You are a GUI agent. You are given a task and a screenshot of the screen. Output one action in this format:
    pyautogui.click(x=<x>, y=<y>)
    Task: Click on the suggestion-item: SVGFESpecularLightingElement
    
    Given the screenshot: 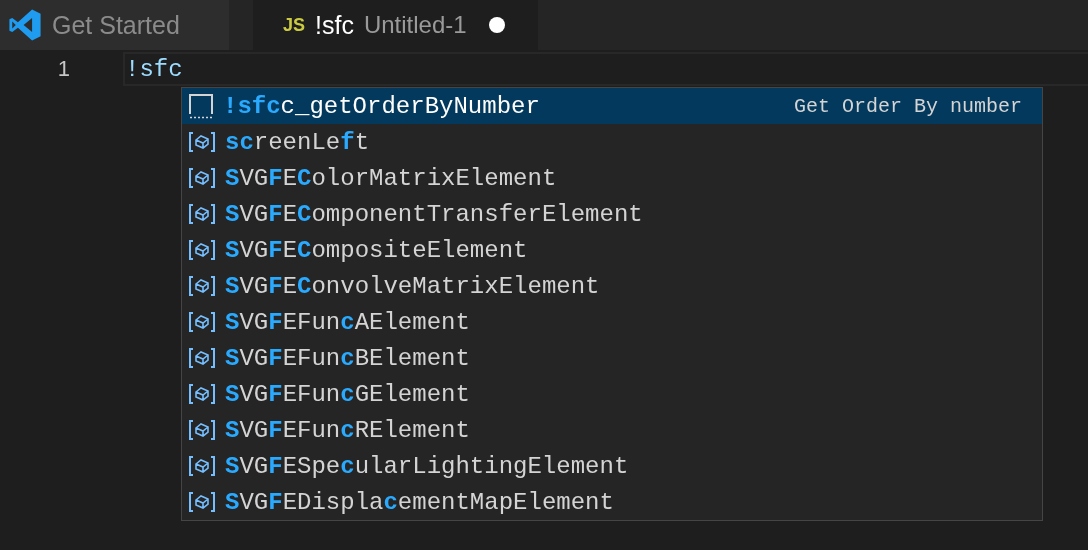 What is the action you would take?
    pyautogui.click(x=612, y=466)
    